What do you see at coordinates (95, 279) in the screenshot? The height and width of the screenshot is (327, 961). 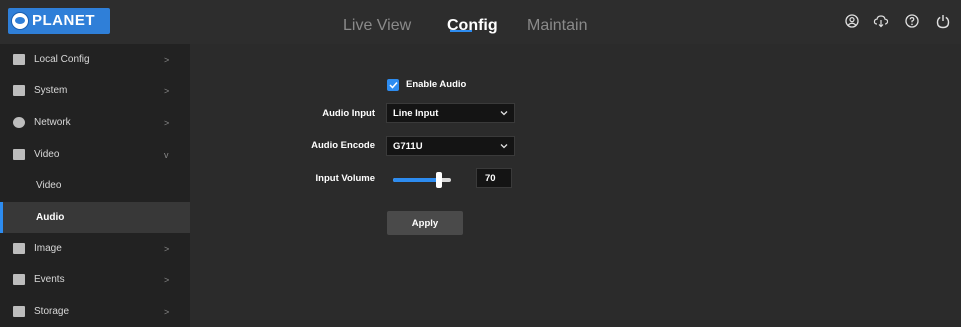 I see `sidebar-item-events: Events >` at bounding box center [95, 279].